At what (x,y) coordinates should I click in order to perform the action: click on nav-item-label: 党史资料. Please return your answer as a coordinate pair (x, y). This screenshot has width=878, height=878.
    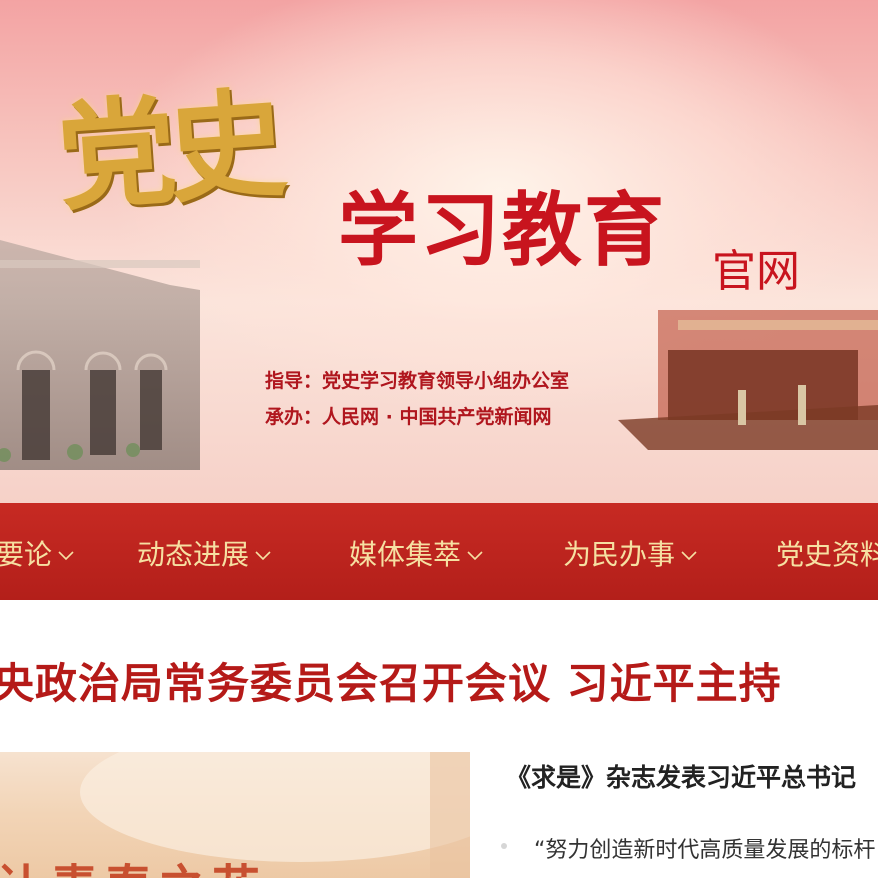
    Looking at the image, I should click on (827, 554).